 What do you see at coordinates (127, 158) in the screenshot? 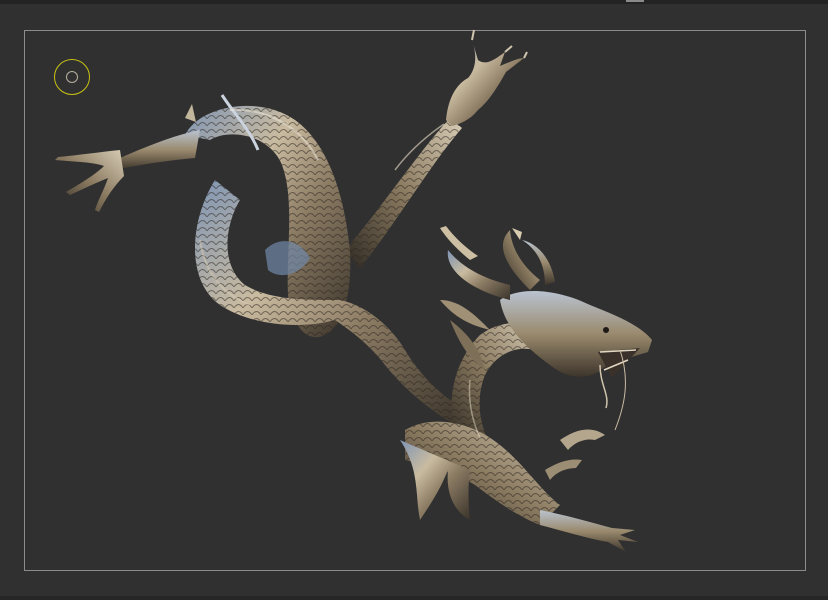
I see `dragon-left-arm` at bounding box center [127, 158].